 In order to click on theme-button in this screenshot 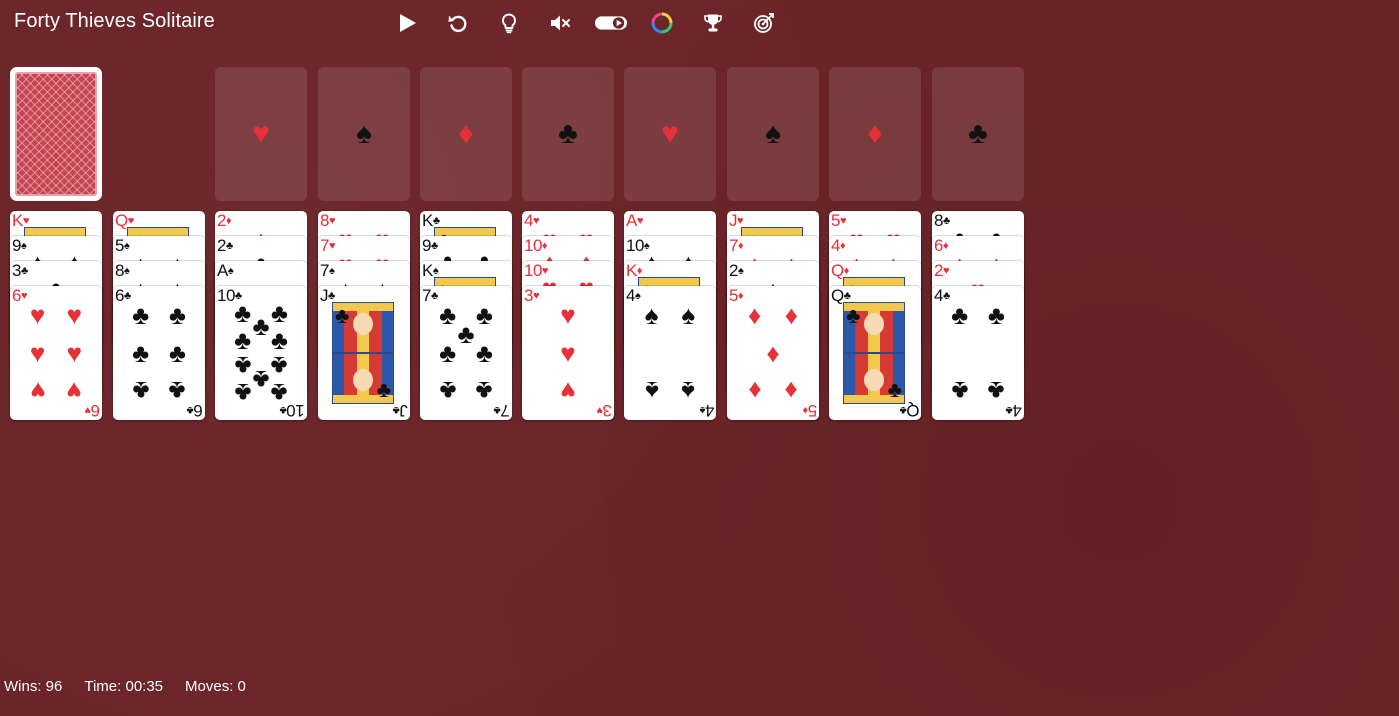, I will do `click(662, 23)`.